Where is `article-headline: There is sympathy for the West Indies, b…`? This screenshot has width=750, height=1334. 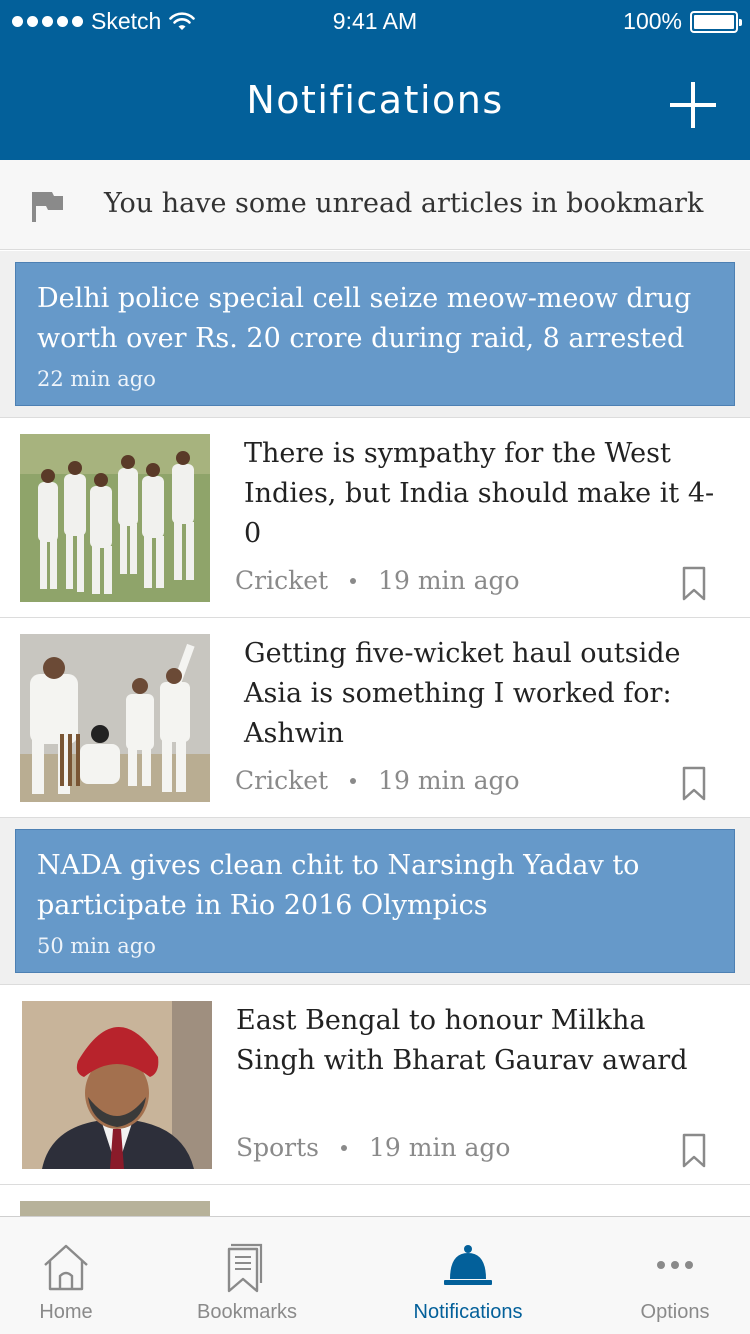 article-headline: There is sympathy for the West Indies, b… is located at coordinates (479, 493).